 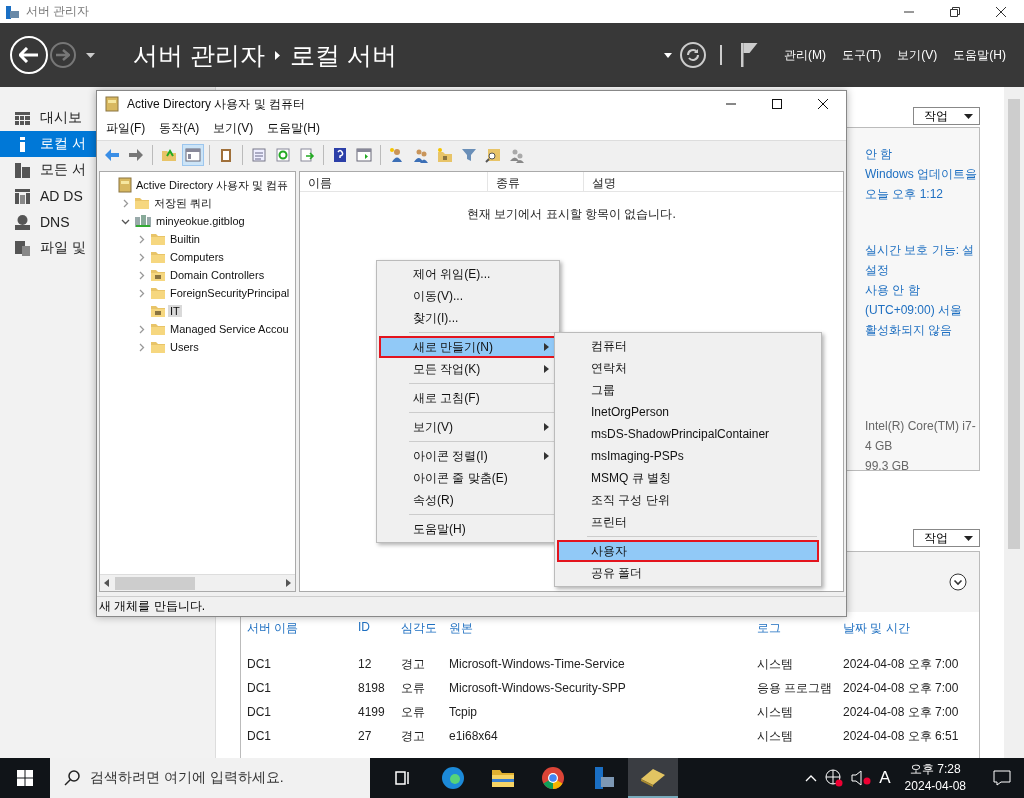 I want to click on dialog-title: Active Directory 사용자 및 컴퓨터, so click(x=216, y=104).